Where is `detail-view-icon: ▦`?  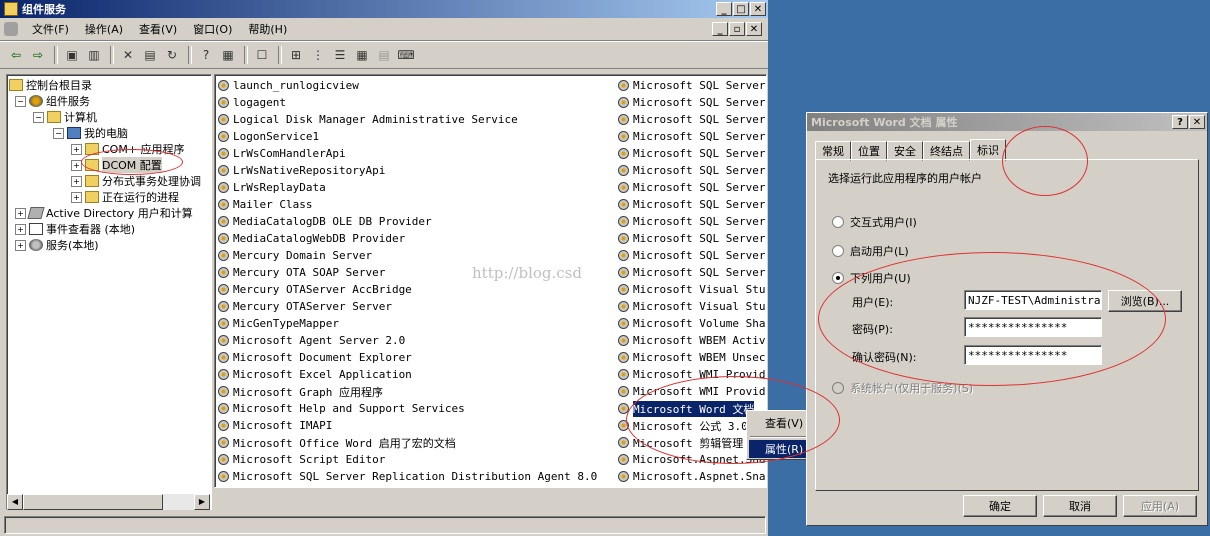 detail-view-icon: ▦ is located at coordinates (362, 55).